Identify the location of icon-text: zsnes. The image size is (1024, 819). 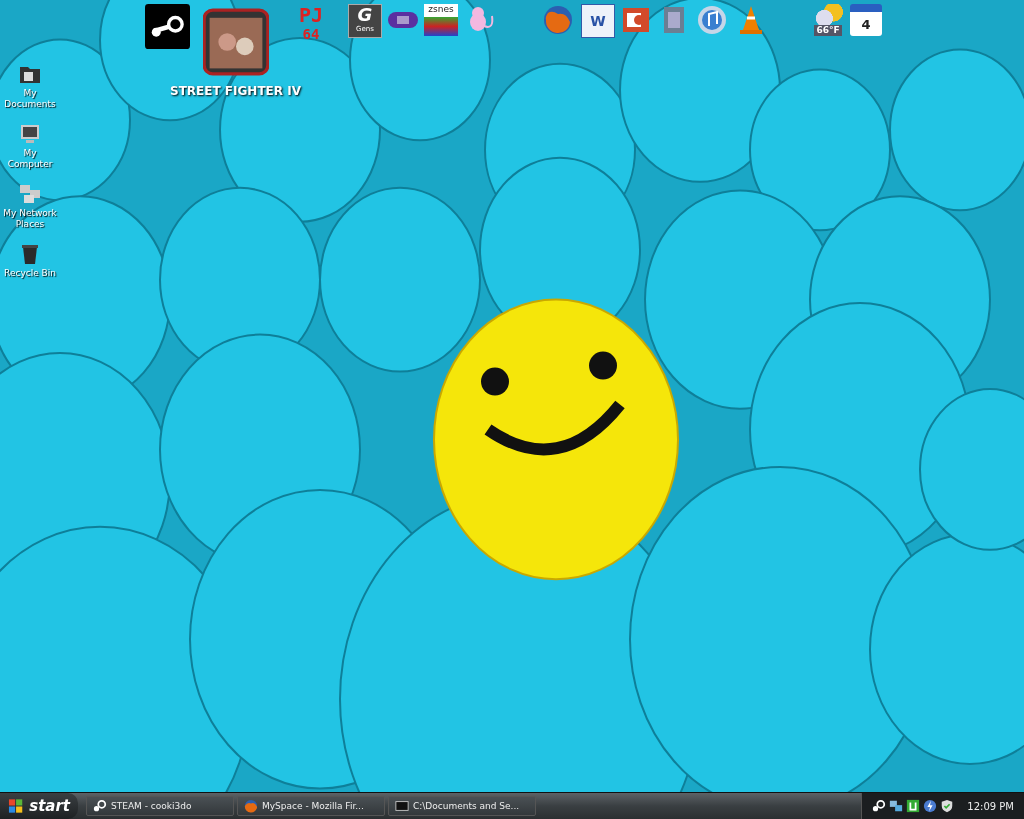
(441, 10).